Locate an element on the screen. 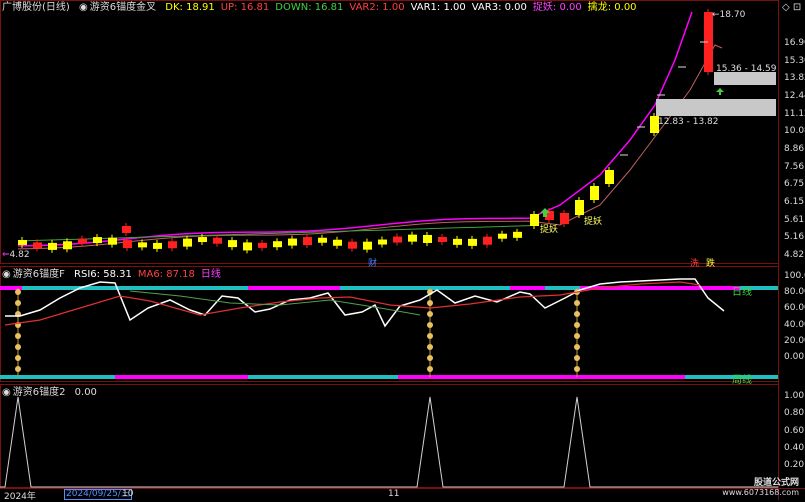 The height and width of the screenshot is (502, 805). axis-tick: 5.61 is located at coordinates (794, 219).